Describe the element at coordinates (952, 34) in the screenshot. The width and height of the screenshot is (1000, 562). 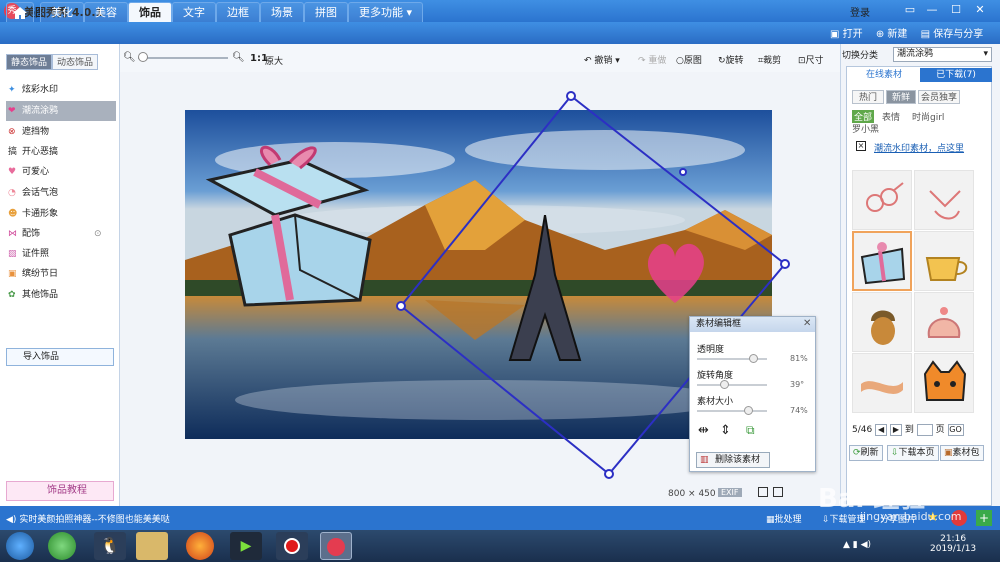
I see `save-share-button: ▤ 保存与分享` at that location.